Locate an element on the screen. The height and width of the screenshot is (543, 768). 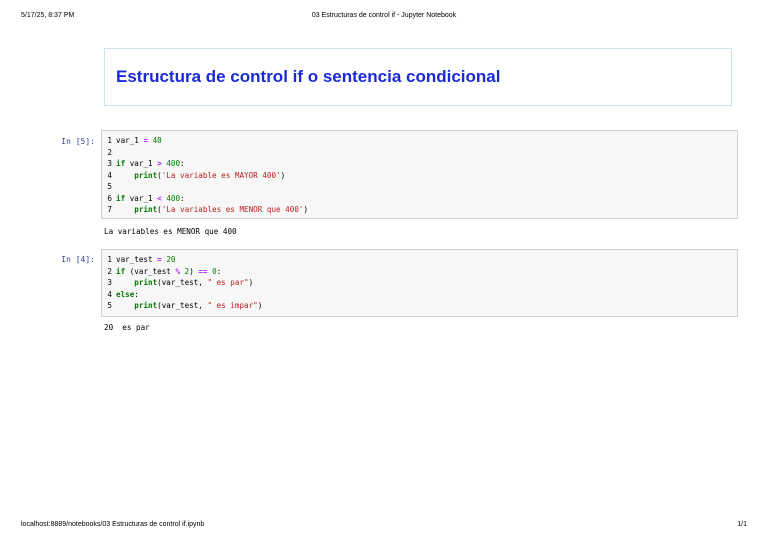
code-token: 40 is located at coordinates (157, 140).